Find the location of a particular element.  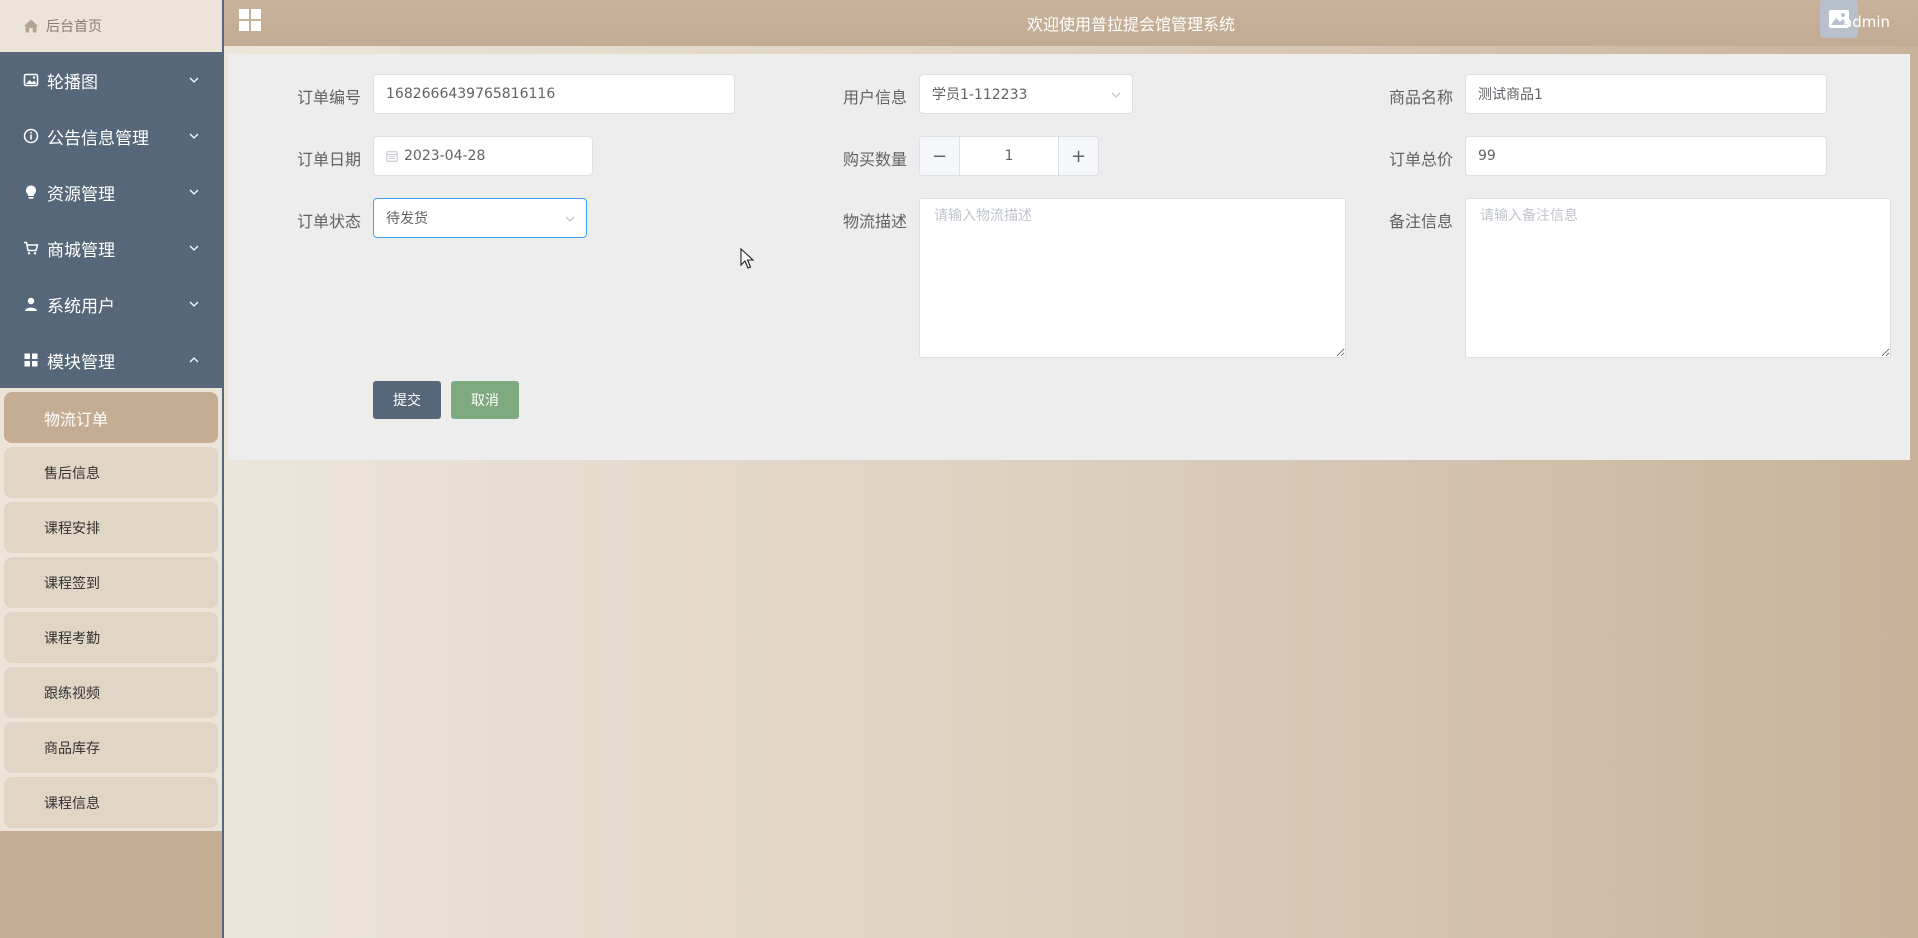

app-title: 欢迎使用普拉提会馆管理系统 is located at coordinates (1130, 24).